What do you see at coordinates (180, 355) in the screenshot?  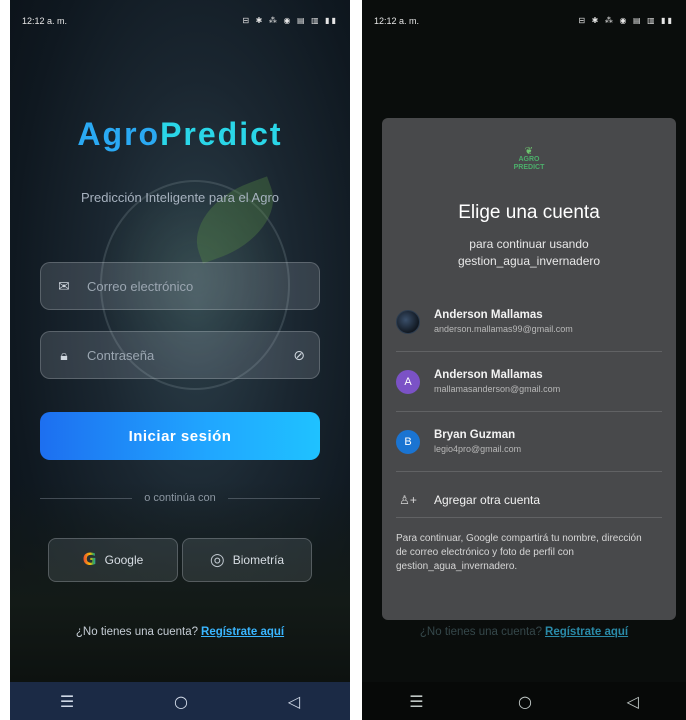 I see `password-field: 🔒︎ Contraseña ⊘` at bounding box center [180, 355].